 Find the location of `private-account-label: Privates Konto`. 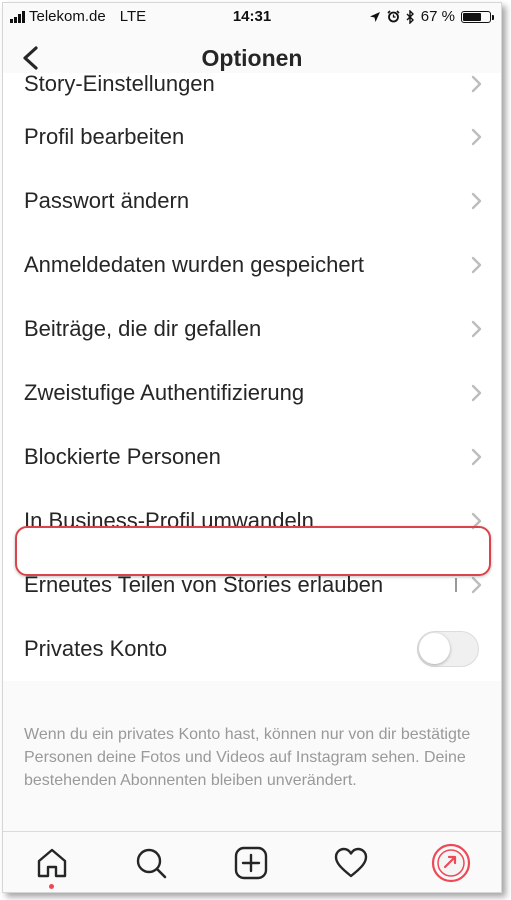

private-account-label: Privates Konto is located at coordinates (96, 648).